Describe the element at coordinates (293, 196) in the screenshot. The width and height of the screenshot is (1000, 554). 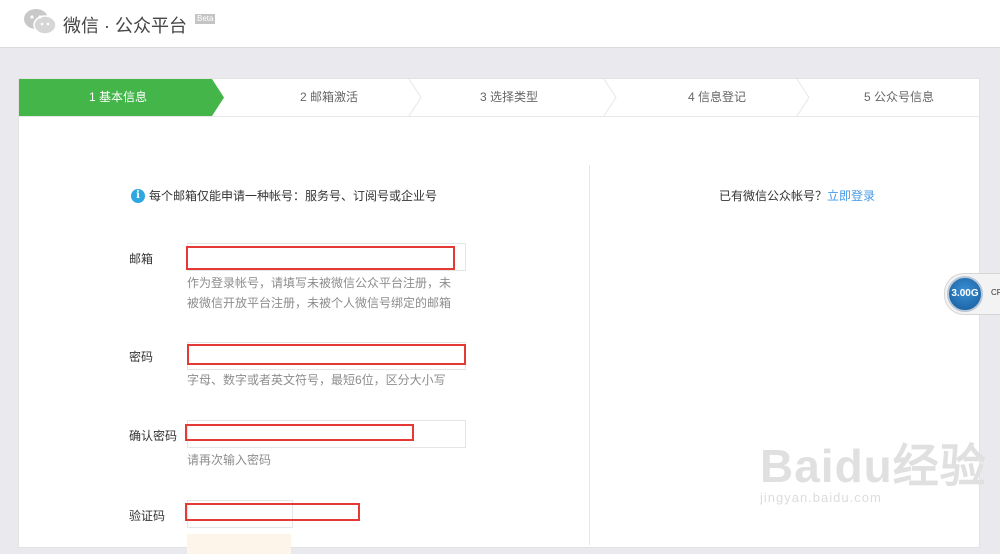
I see `notice-text: 每个邮箱仅能申请一种帐号：服务号、订阅号或企业号` at that location.